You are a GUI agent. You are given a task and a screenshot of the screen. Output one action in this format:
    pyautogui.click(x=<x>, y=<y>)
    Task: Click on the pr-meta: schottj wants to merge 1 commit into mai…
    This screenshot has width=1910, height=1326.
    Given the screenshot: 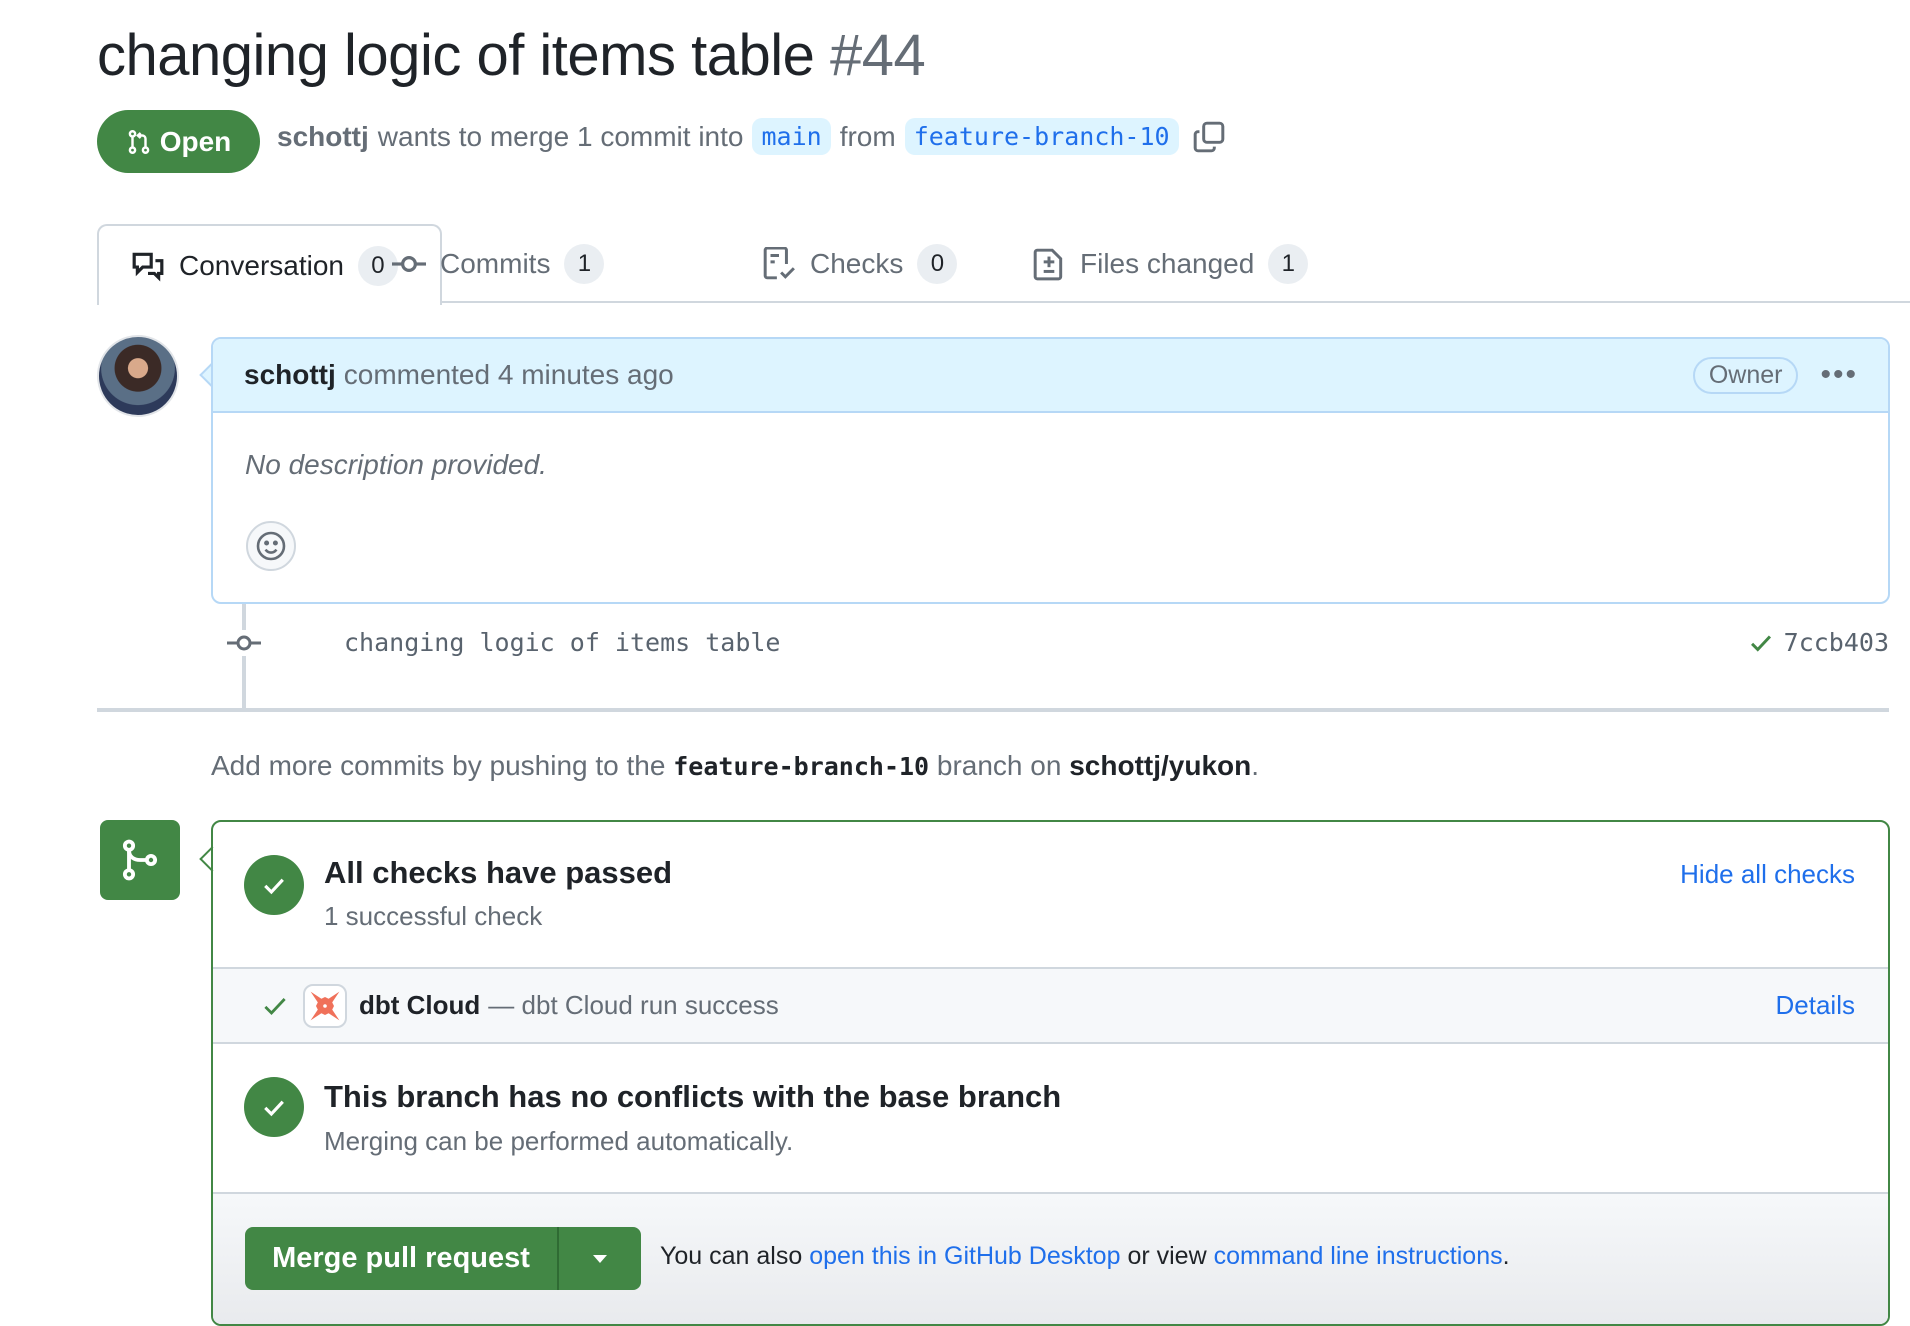 What is the action you would take?
    pyautogui.click(x=751, y=136)
    